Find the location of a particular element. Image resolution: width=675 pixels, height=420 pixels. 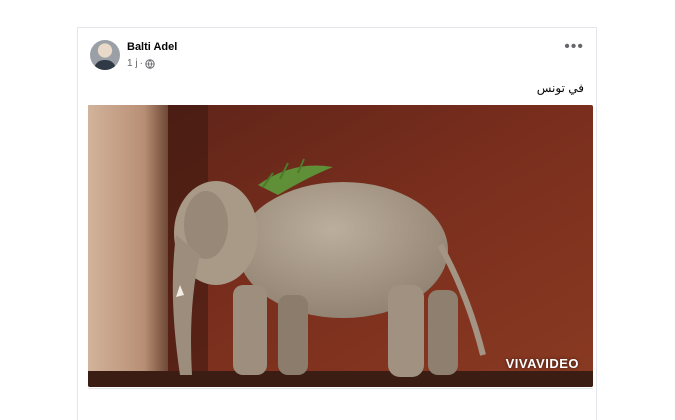

floor is located at coordinates (340, 379).